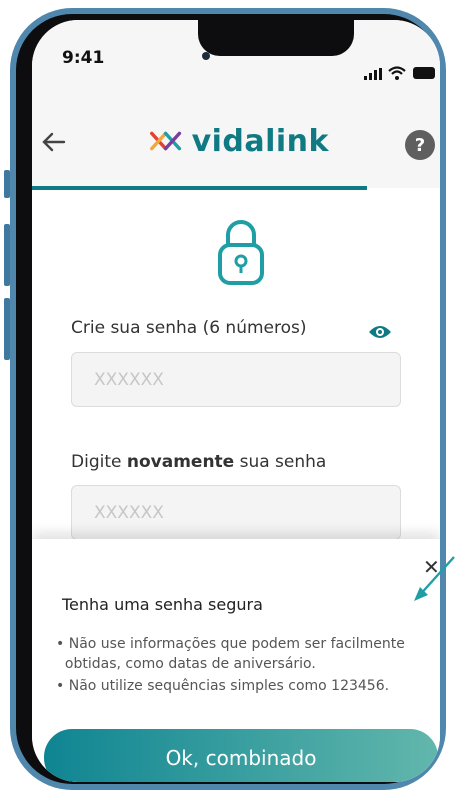 The width and height of the screenshot is (458, 795). I want to click on status-time: 9:41, so click(83, 58).